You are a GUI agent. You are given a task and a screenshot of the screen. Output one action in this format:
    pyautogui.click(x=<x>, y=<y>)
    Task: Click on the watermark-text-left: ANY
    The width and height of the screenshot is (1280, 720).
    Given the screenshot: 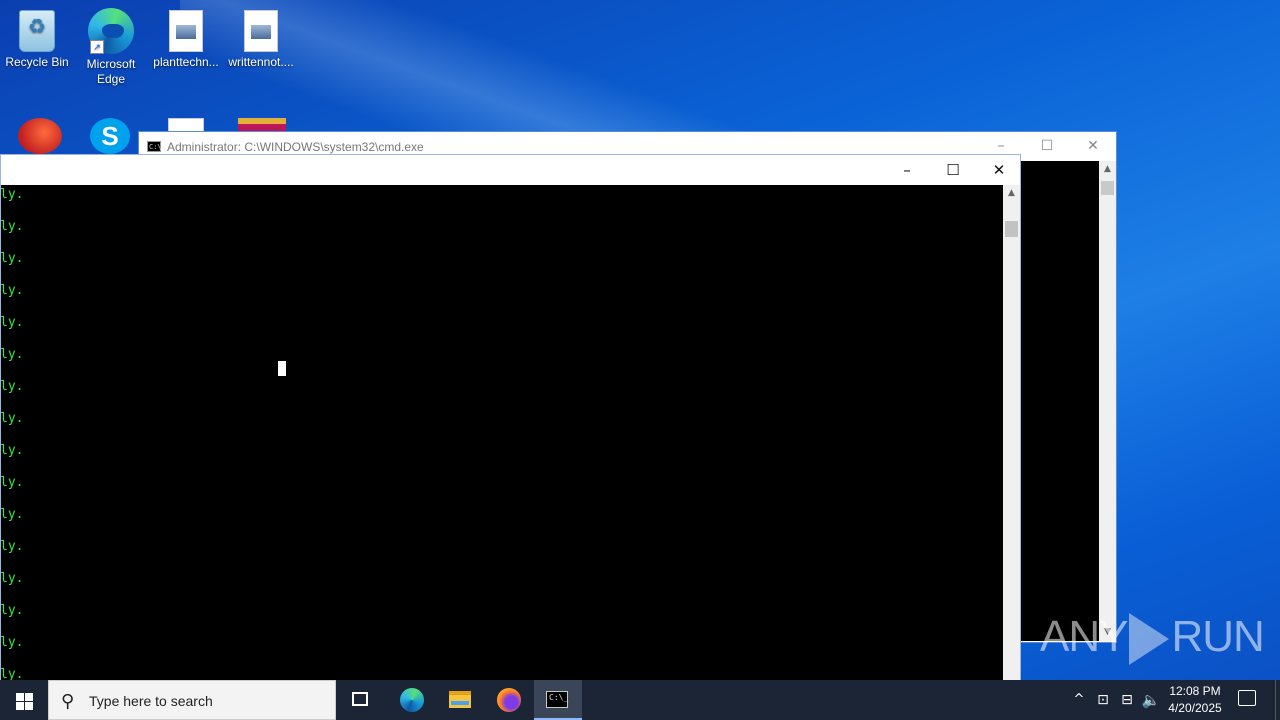 What is the action you would take?
    pyautogui.click(x=1084, y=636)
    